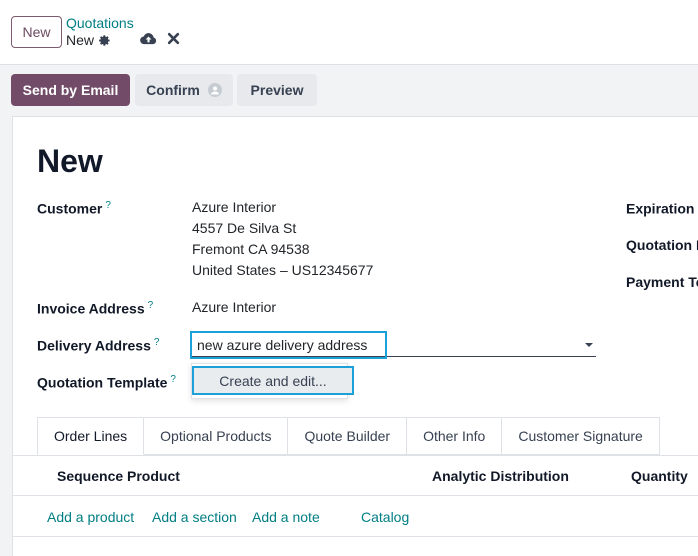 Image resolution: width=698 pixels, height=556 pixels. I want to click on delivery-address-field, so click(393, 345).